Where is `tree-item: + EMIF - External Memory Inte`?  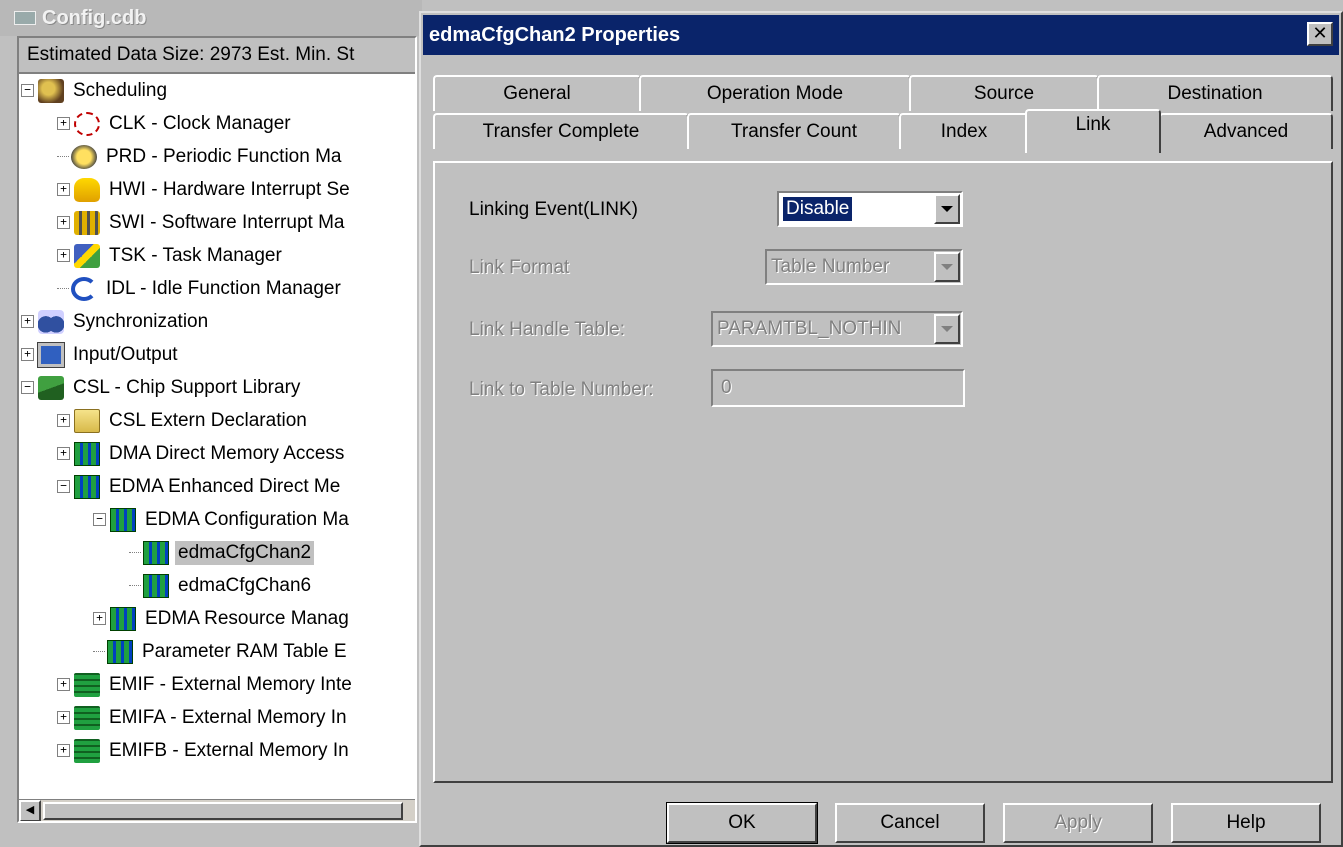 tree-item: + EMIF - External Memory Inte is located at coordinates (206, 684).